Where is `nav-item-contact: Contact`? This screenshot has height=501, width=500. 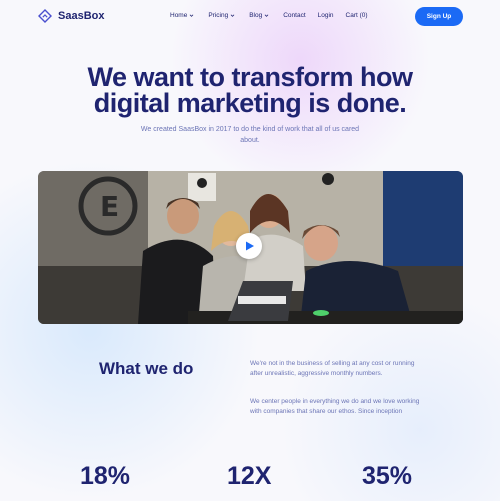 nav-item-contact: Contact is located at coordinates (294, 15).